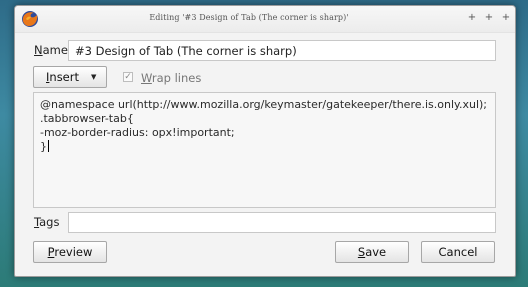 The height and width of the screenshot is (287, 528). What do you see at coordinates (70, 252) in the screenshot?
I see `preview-button: Preview` at bounding box center [70, 252].